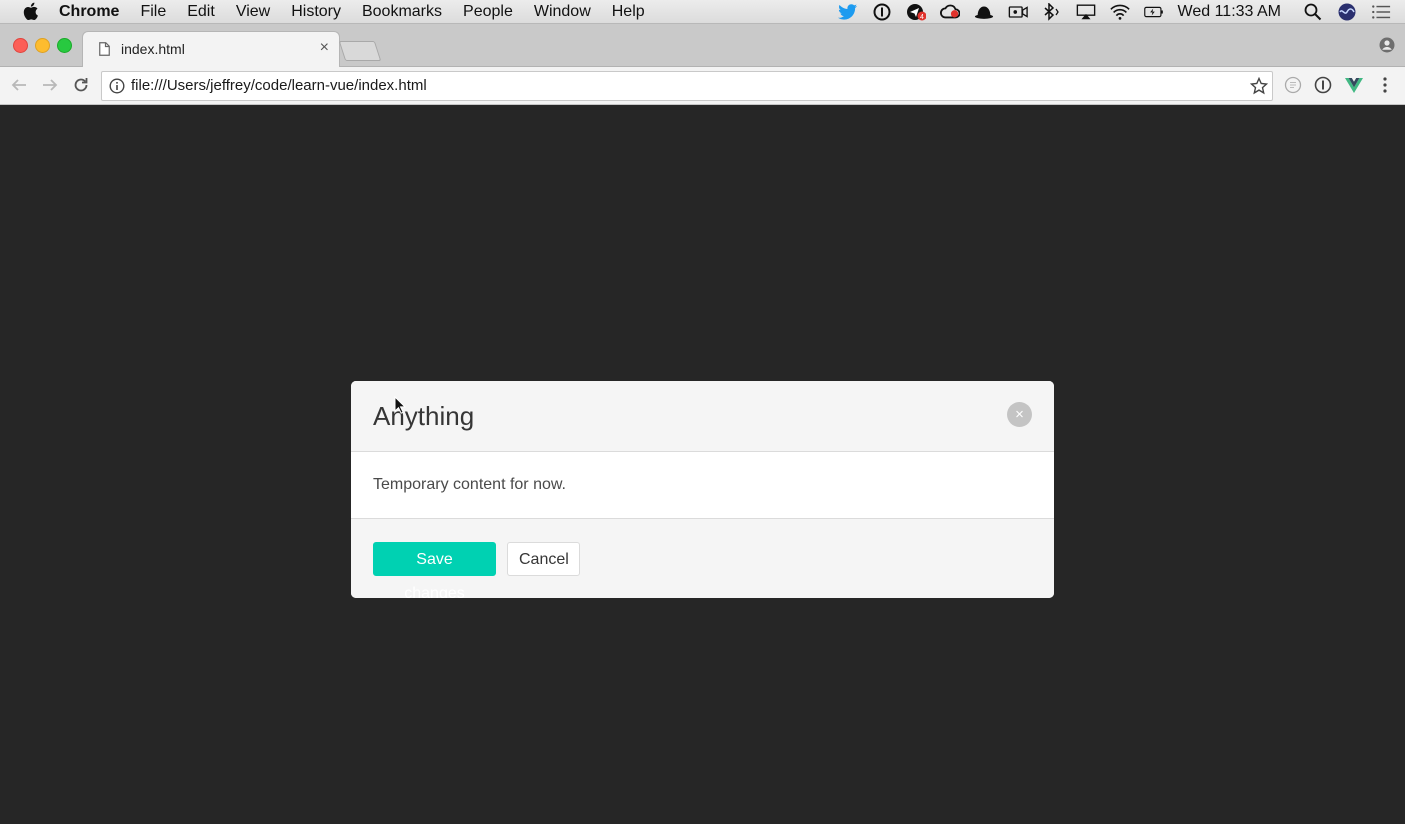  I want to click on window-maximize-button, so click(64, 45).